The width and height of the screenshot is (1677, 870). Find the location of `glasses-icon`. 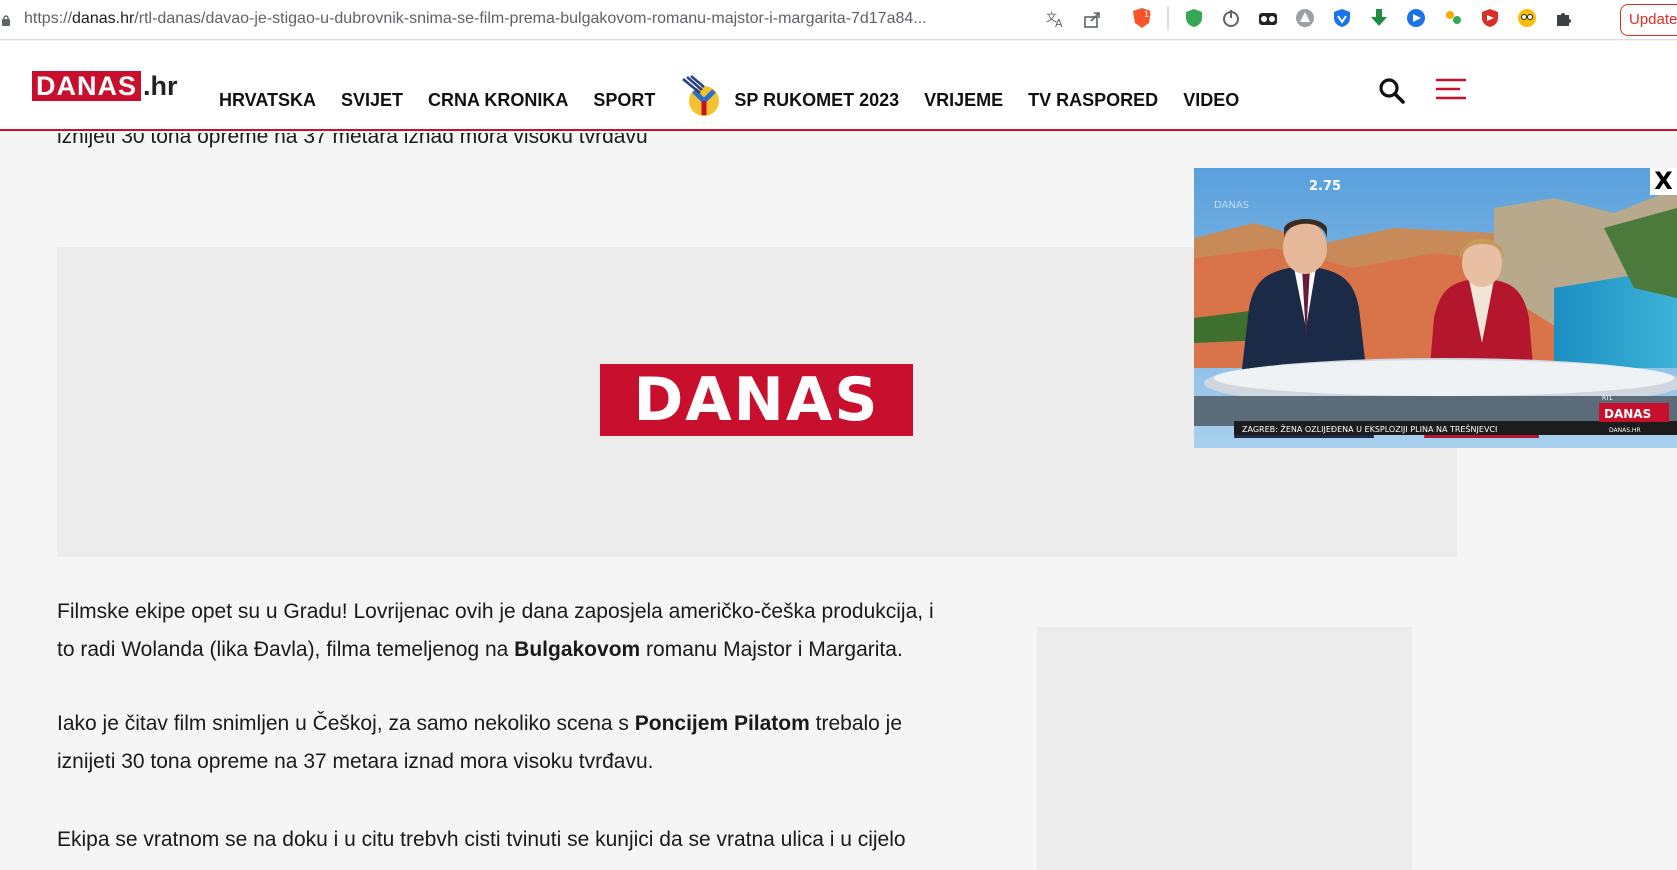

glasses-icon is located at coordinates (1268, 18).